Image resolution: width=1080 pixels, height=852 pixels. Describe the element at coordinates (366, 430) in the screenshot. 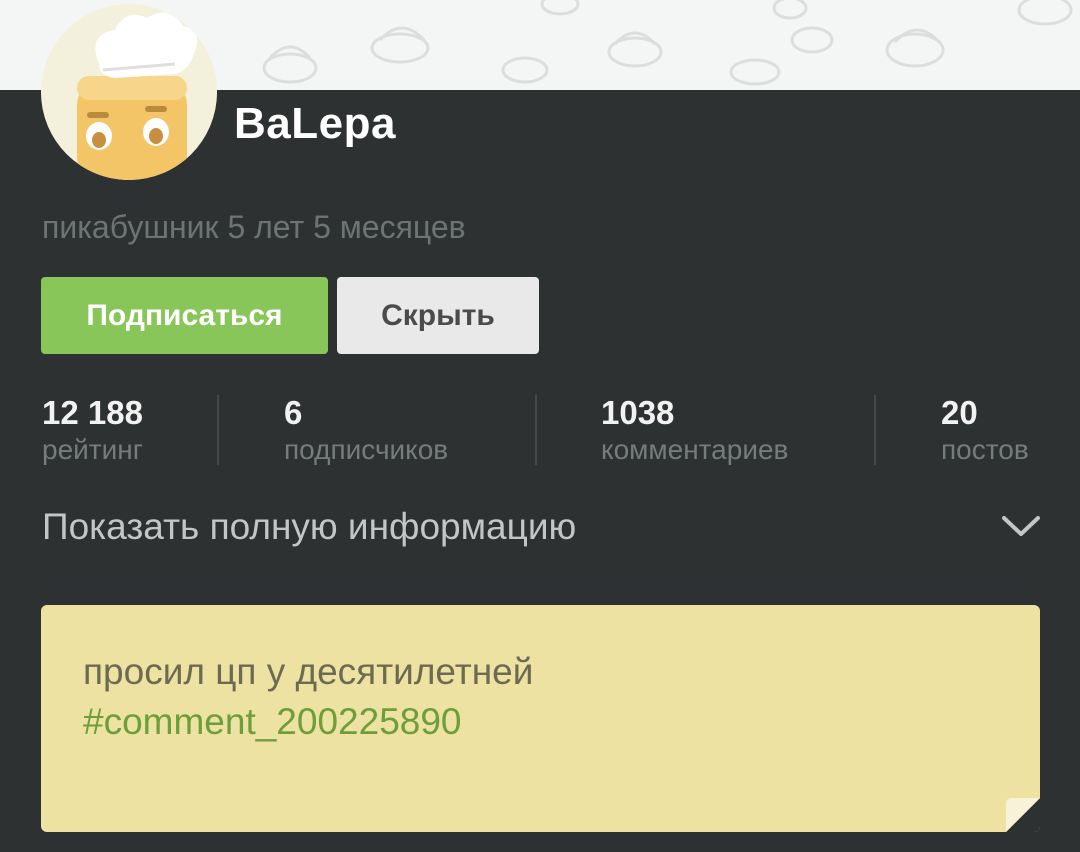

I see `stat-subscribers: 6 подписчиков` at that location.